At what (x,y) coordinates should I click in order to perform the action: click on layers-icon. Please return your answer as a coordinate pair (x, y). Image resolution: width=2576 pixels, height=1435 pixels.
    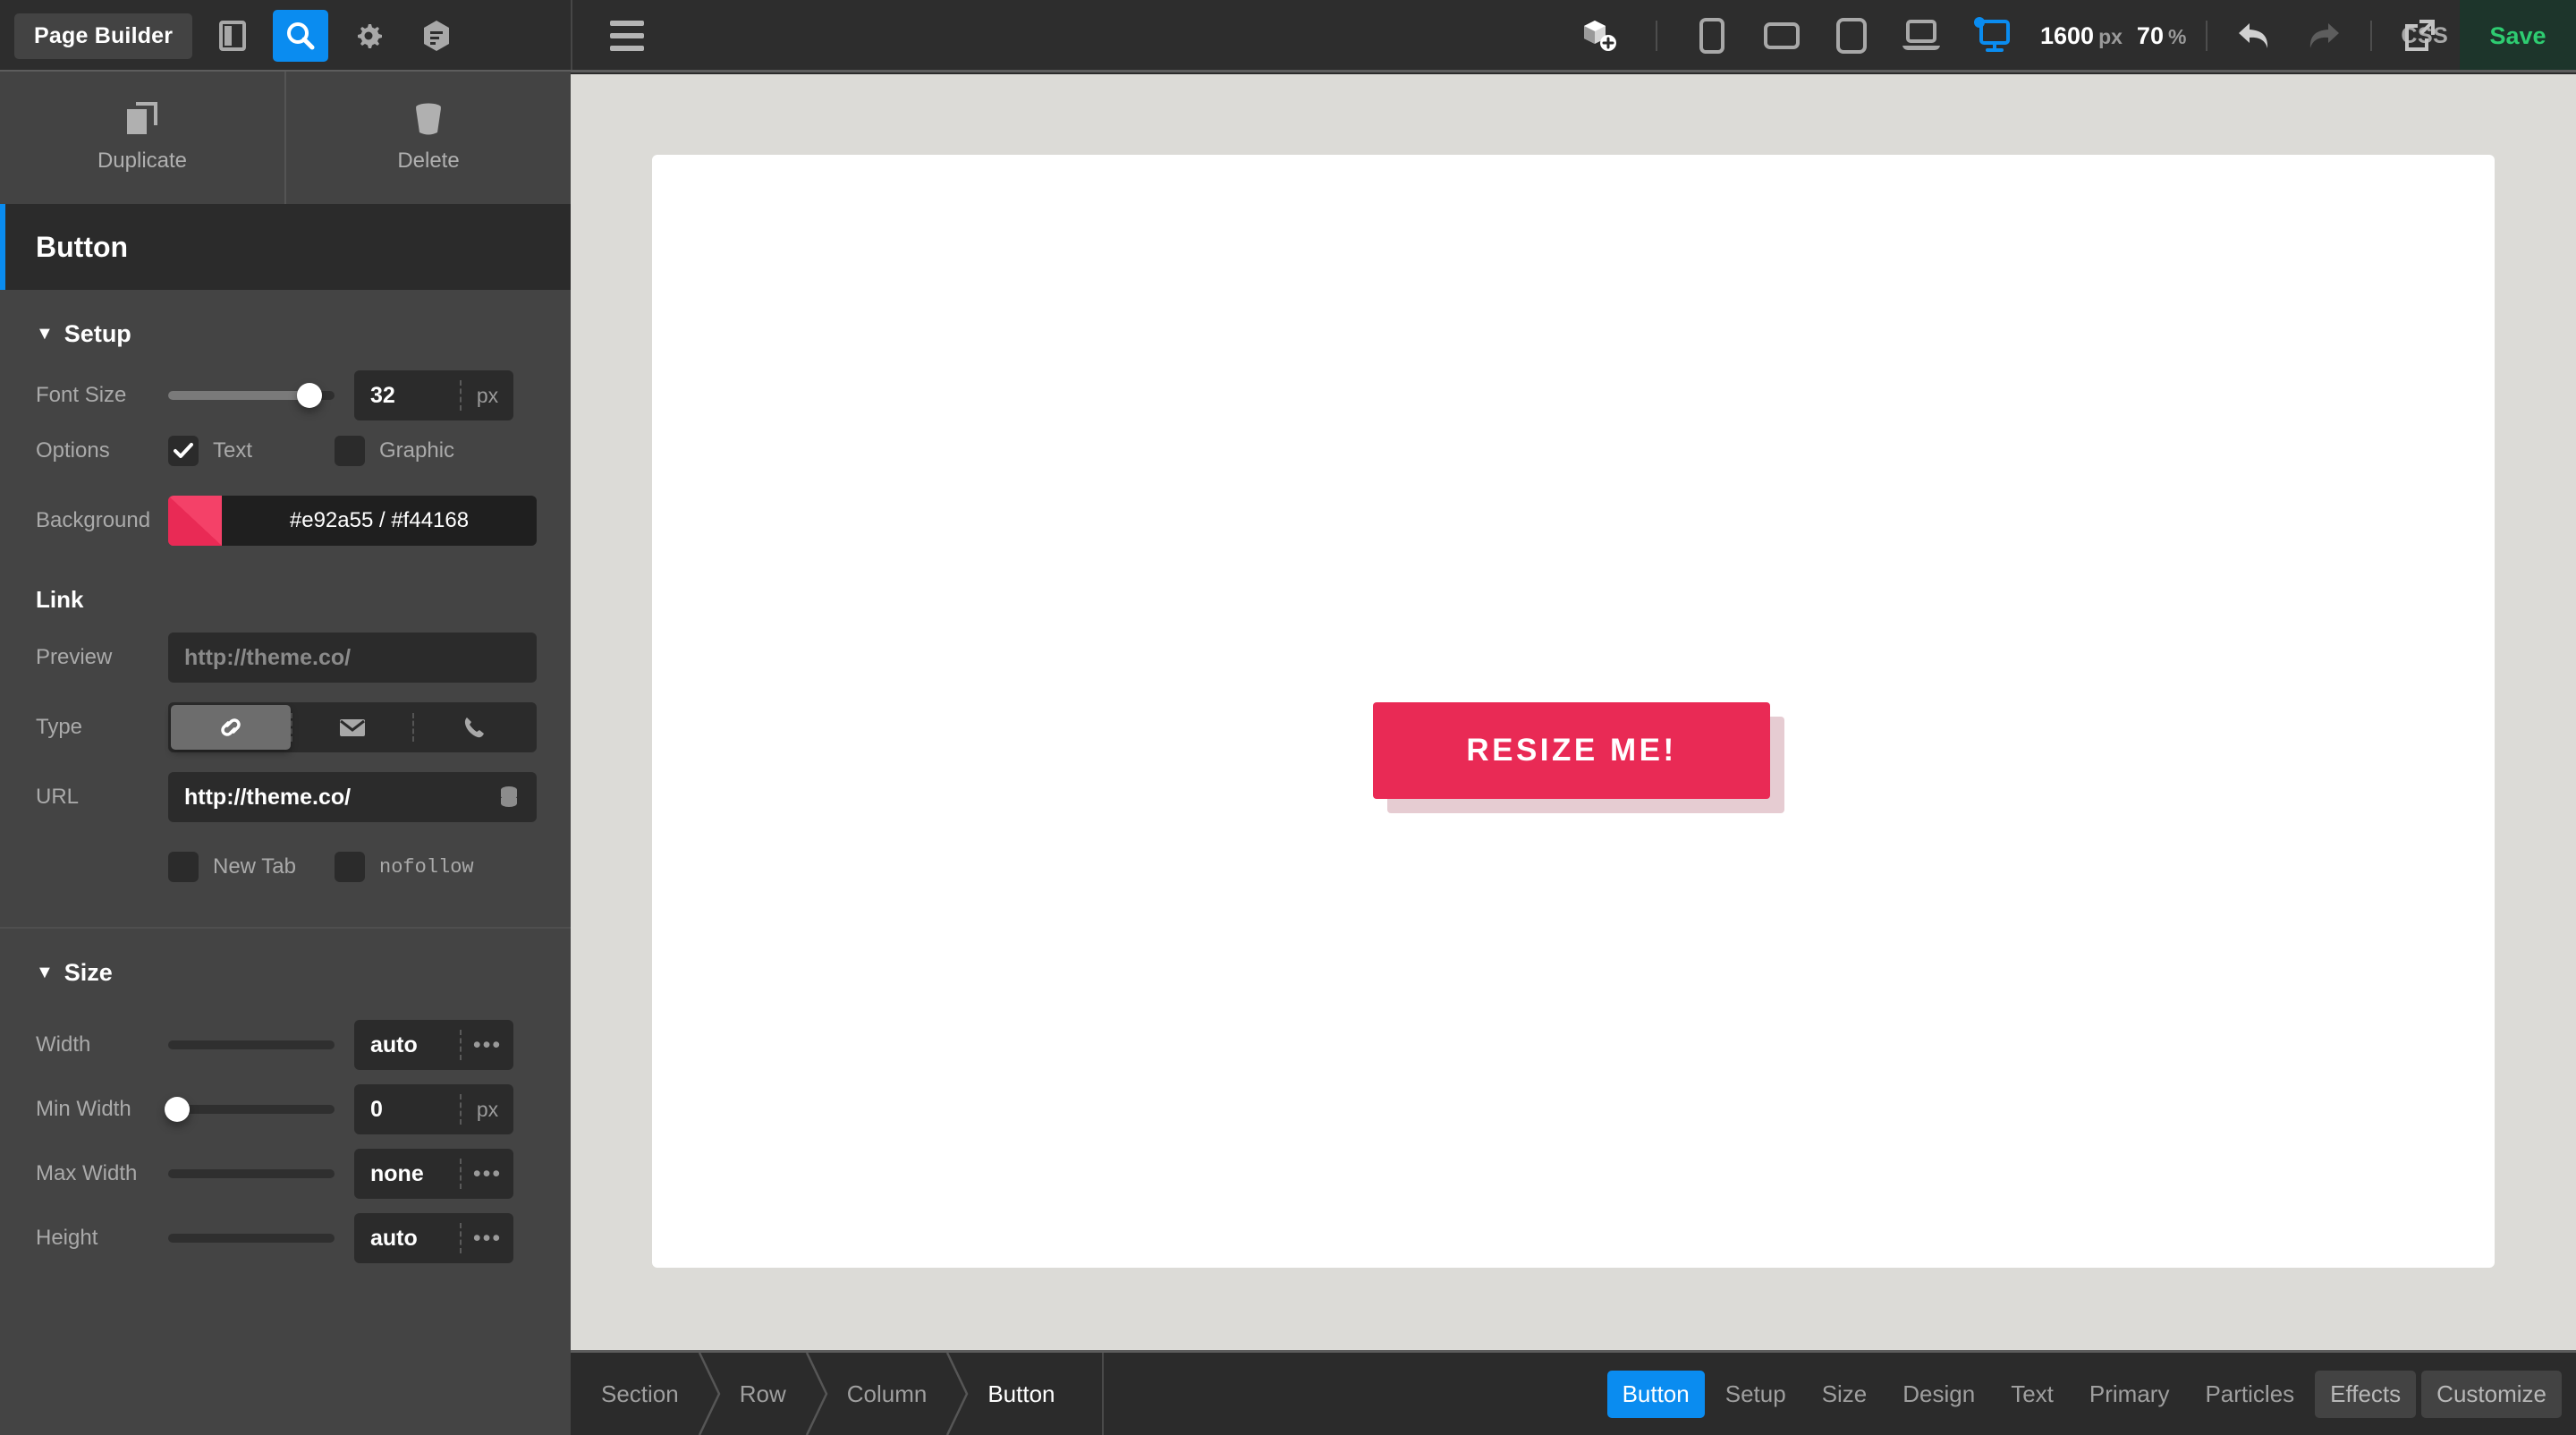
    Looking at the image, I should click on (436, 36).